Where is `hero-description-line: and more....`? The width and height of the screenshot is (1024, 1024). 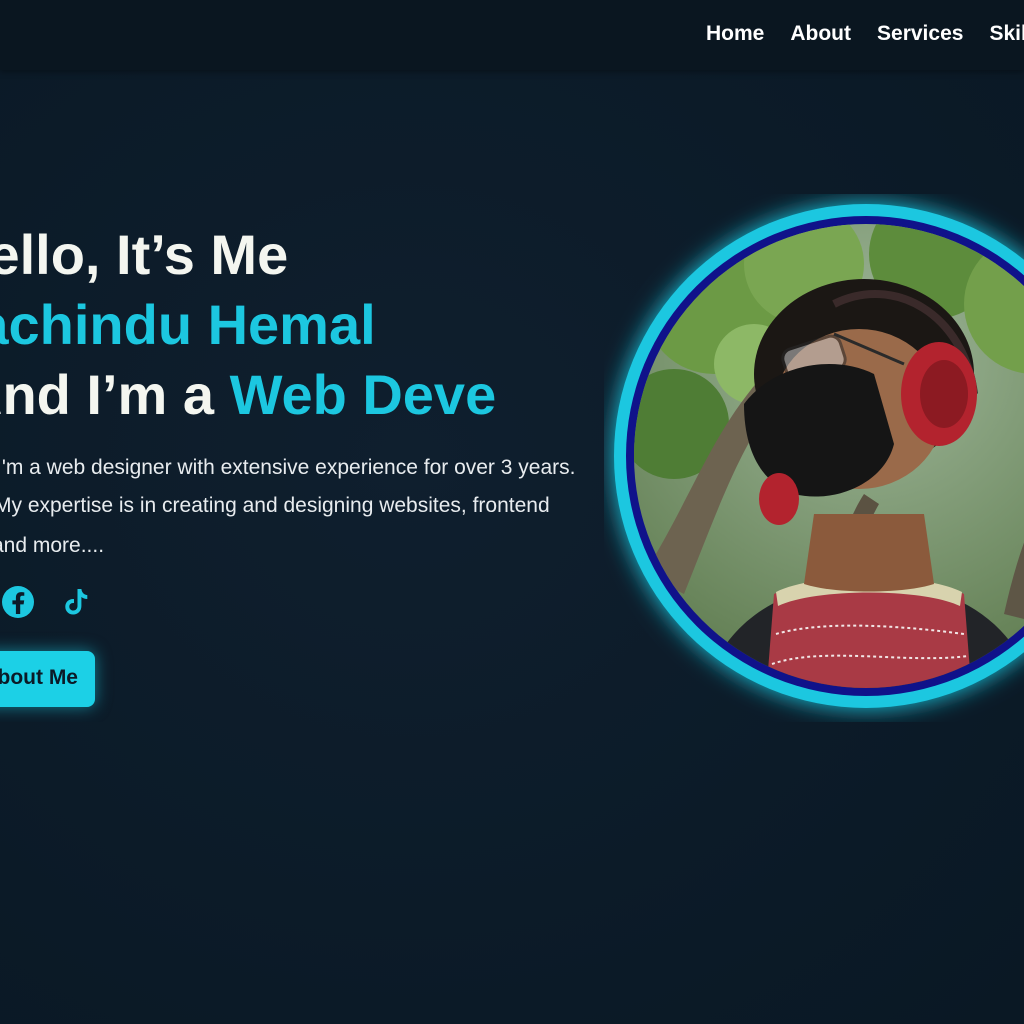 hero-description-line: and more.... is located at coordinates (52, 545).